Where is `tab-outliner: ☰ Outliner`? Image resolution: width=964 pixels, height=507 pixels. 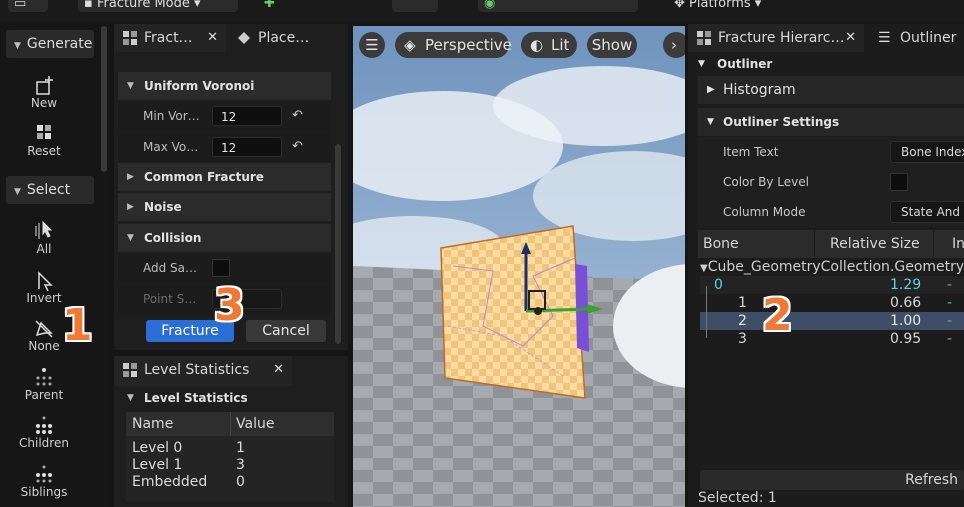 tab-outliner: ☰ Outliner is located at coordinates (917, 38).